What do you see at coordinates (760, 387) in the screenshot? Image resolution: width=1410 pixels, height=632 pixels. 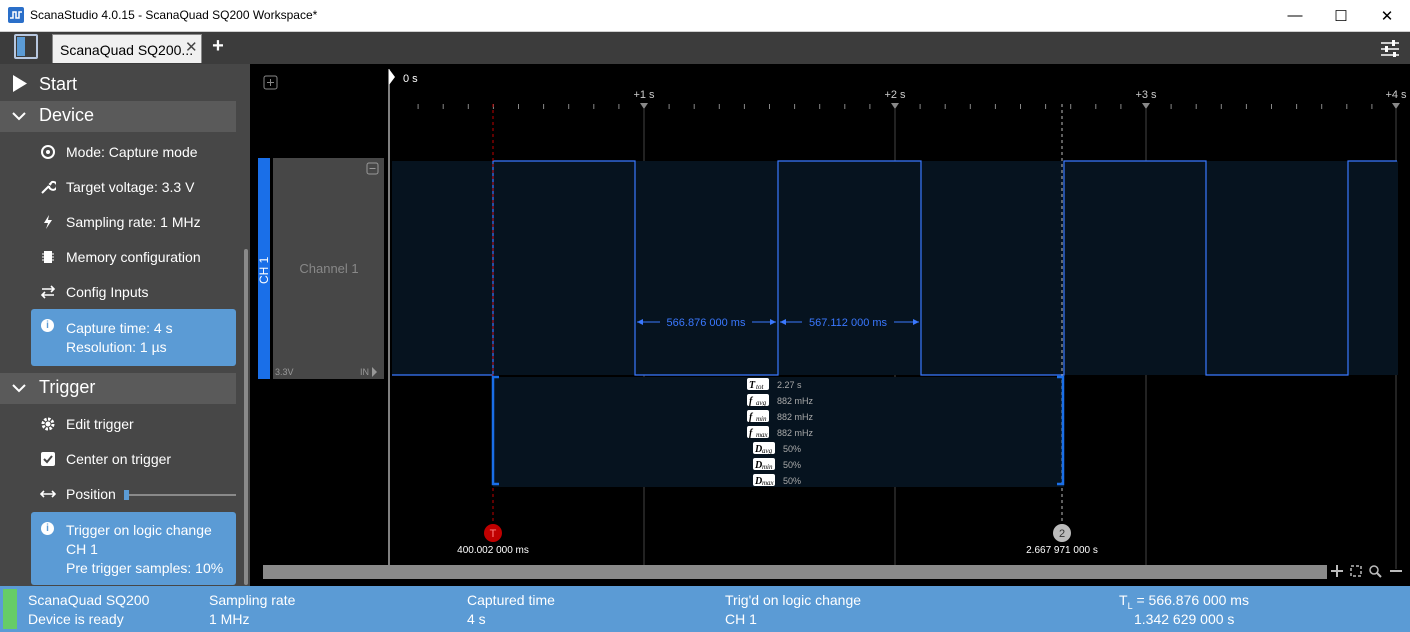 I see `stat-key-sub: tot` at bounding box center [760, 387].